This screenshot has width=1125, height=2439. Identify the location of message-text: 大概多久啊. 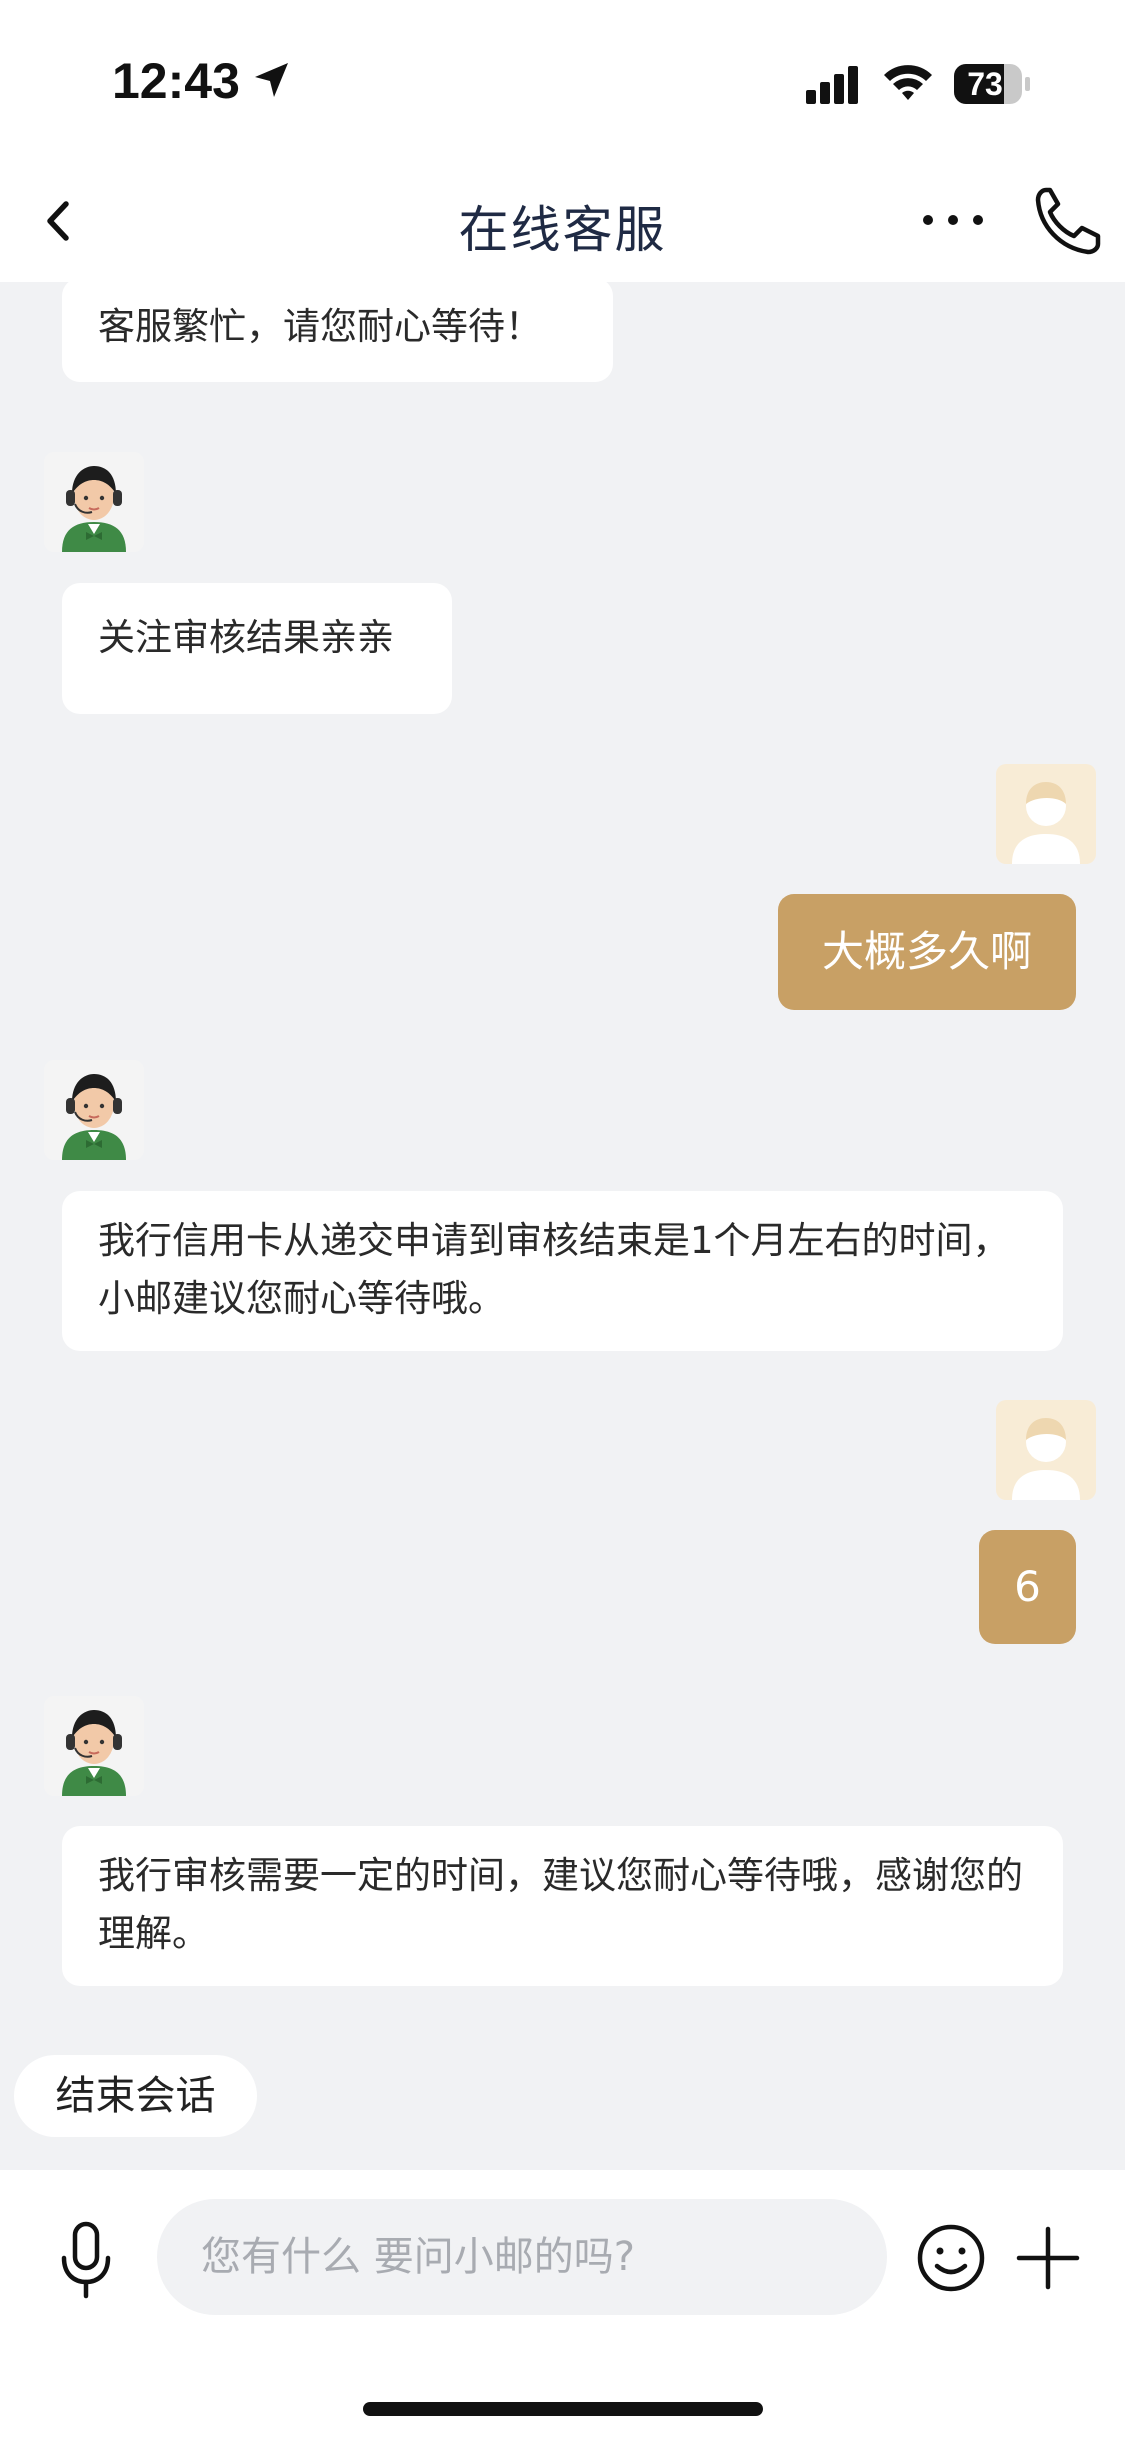
(926, 951).